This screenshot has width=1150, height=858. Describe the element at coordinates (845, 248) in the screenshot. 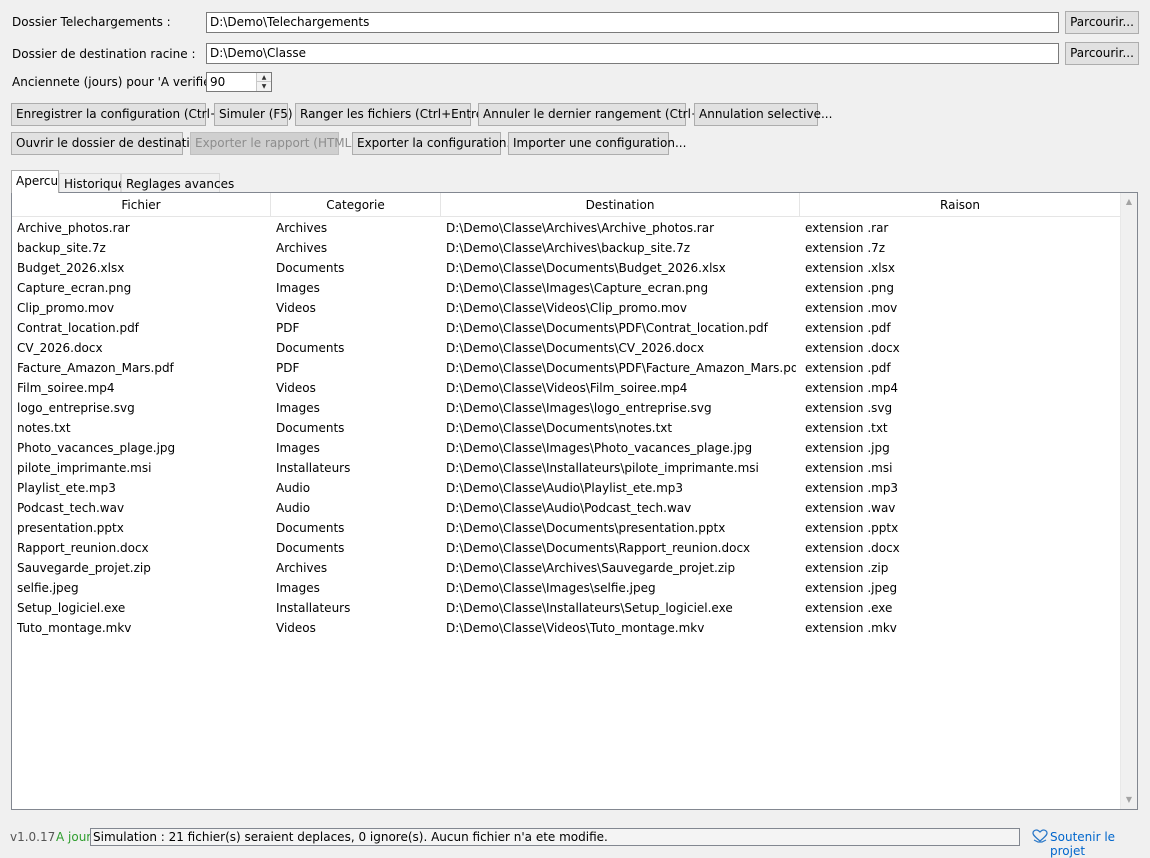

I see `cell-raison: extension .7z` at that location.